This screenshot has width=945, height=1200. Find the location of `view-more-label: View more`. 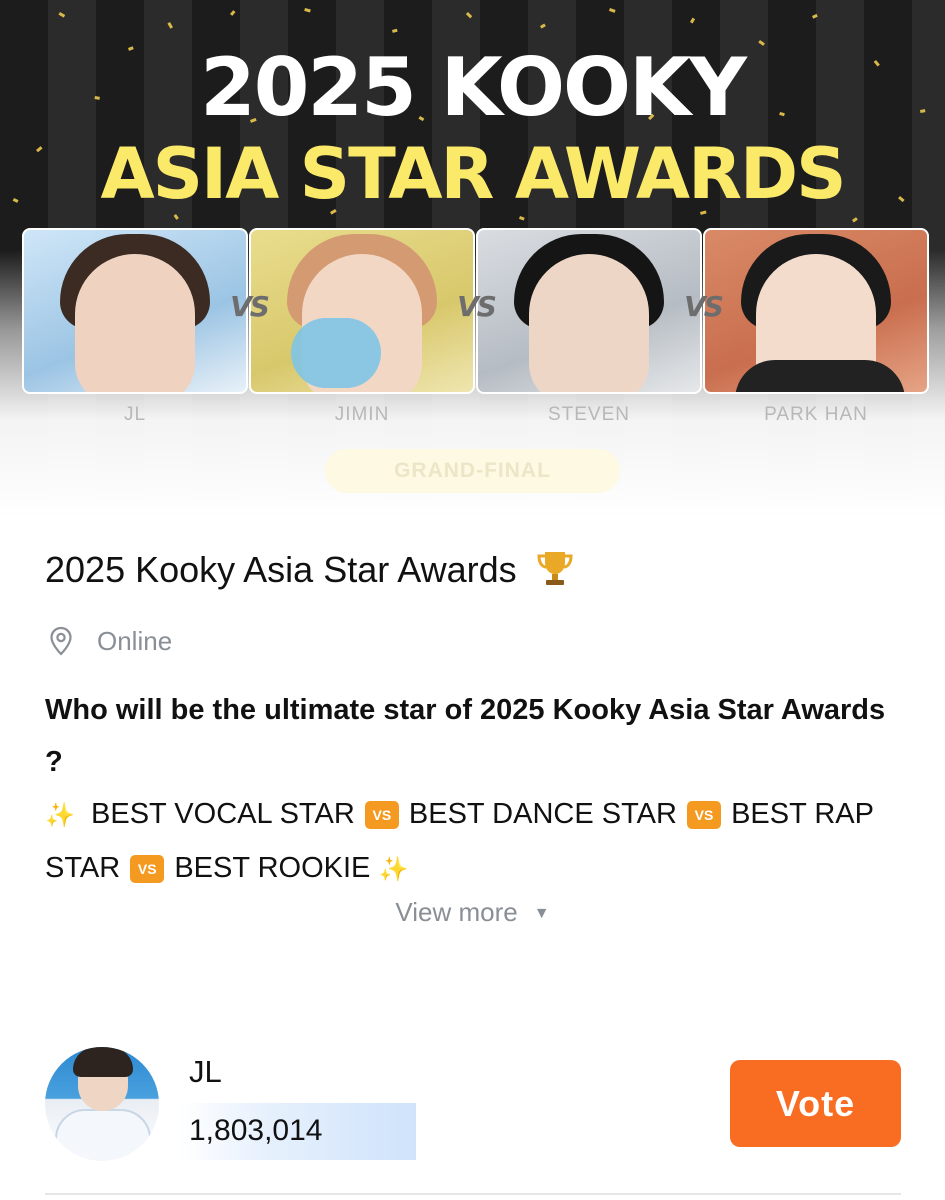

view-more-label: View more is located at coordinates (456, 912).